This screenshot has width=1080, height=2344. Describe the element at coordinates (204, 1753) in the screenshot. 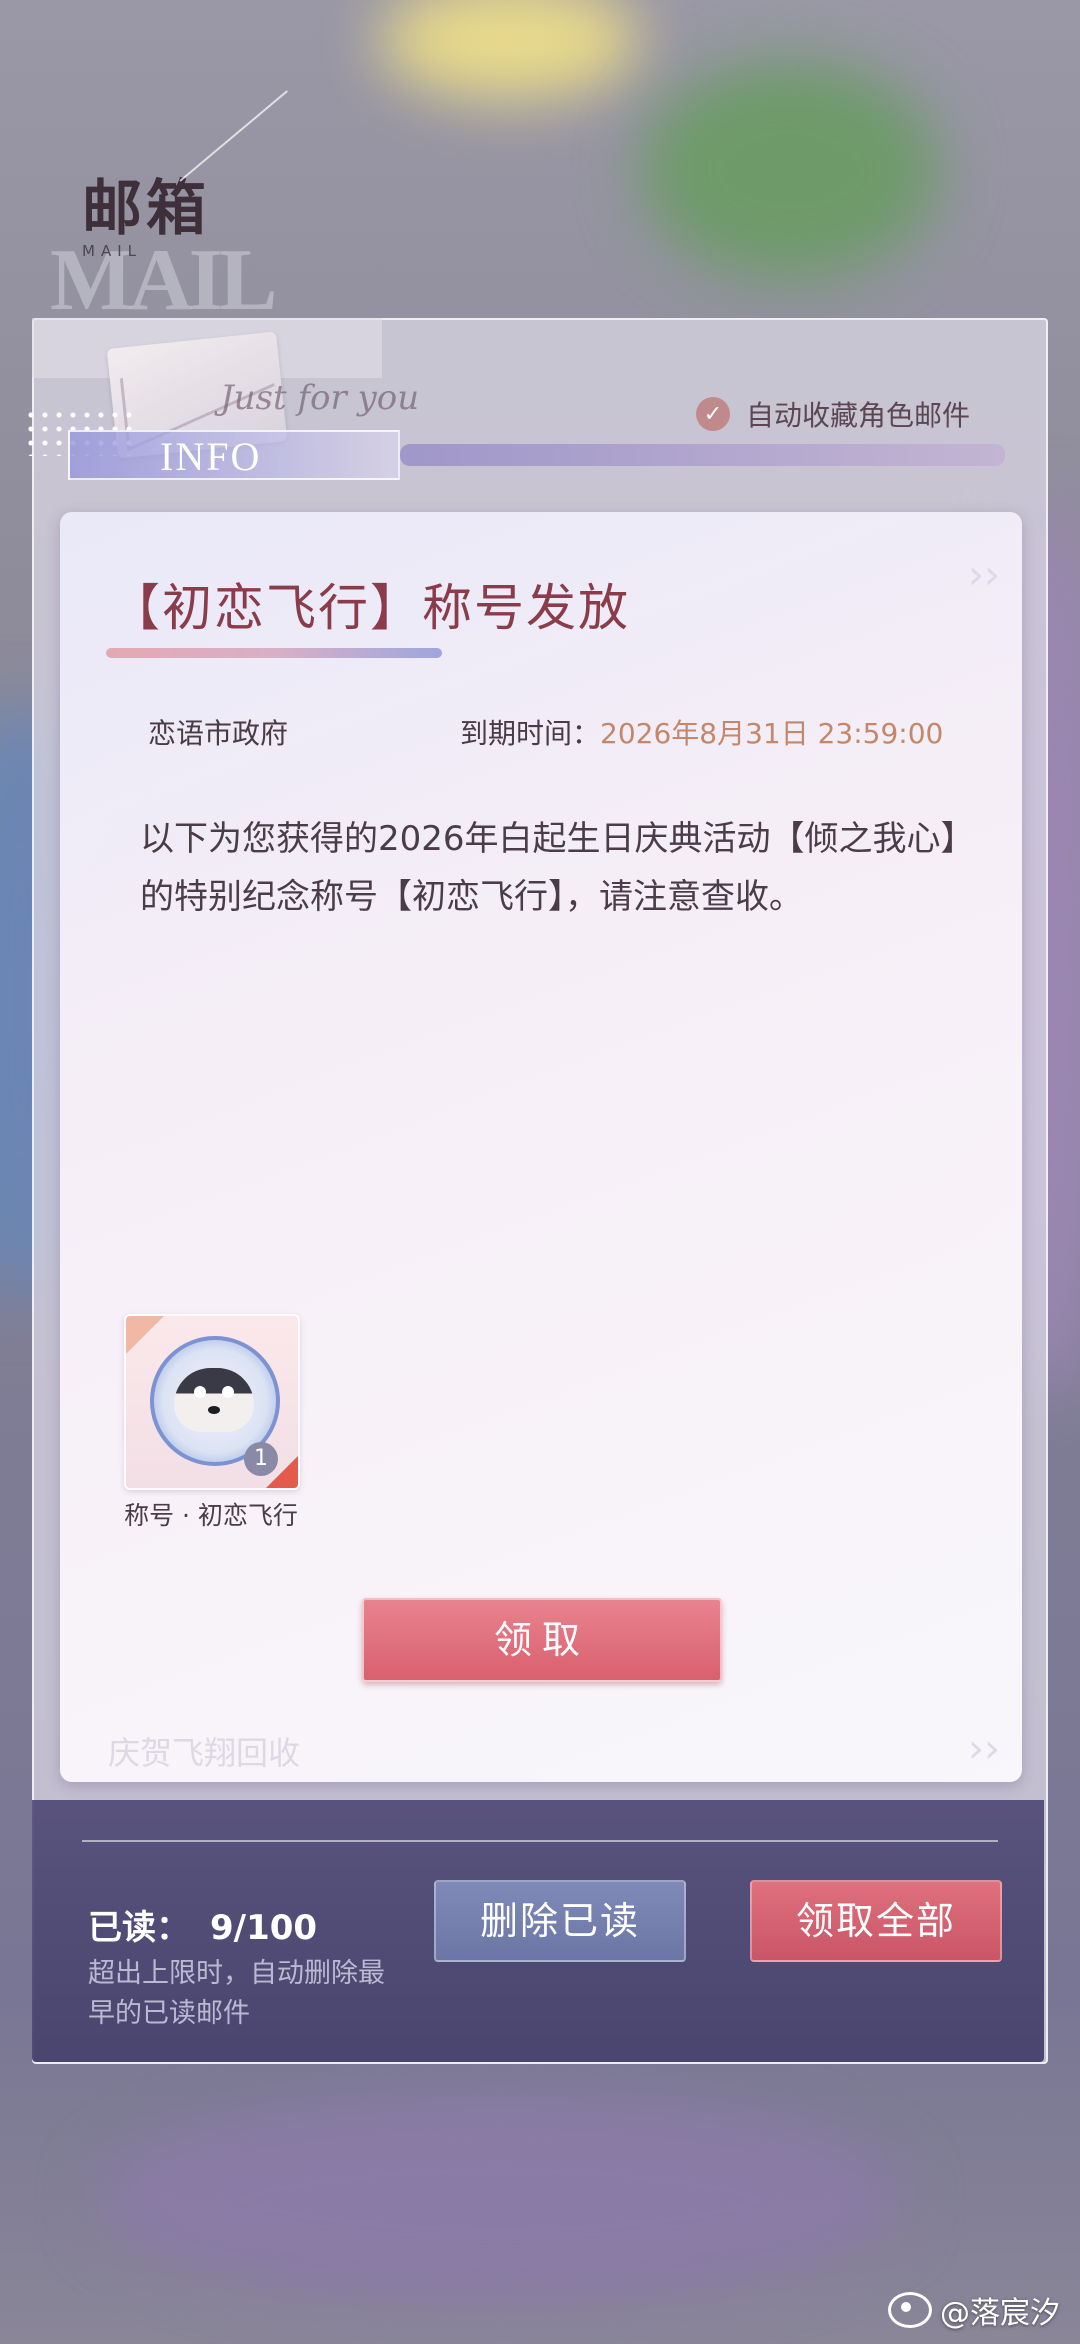

I see `faded-footer-text: 庆贺飞翔回收` at that location.